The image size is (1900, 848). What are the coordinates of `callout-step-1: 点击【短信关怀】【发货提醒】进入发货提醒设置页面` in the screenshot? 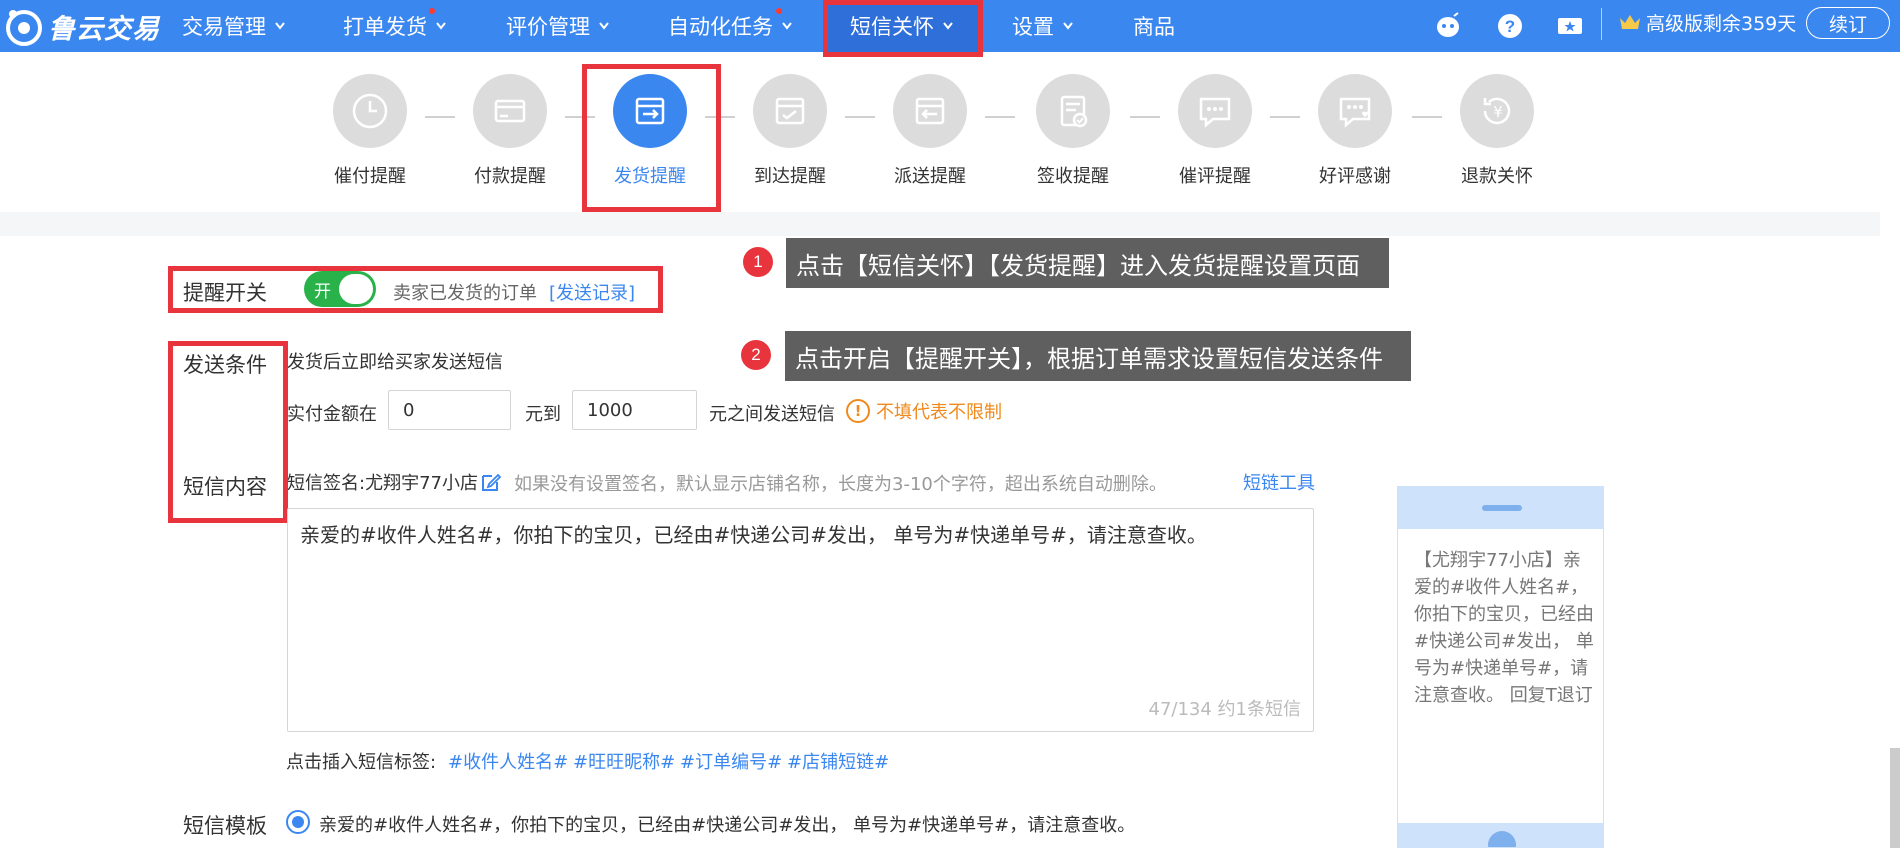 It's located at (1087, 263).